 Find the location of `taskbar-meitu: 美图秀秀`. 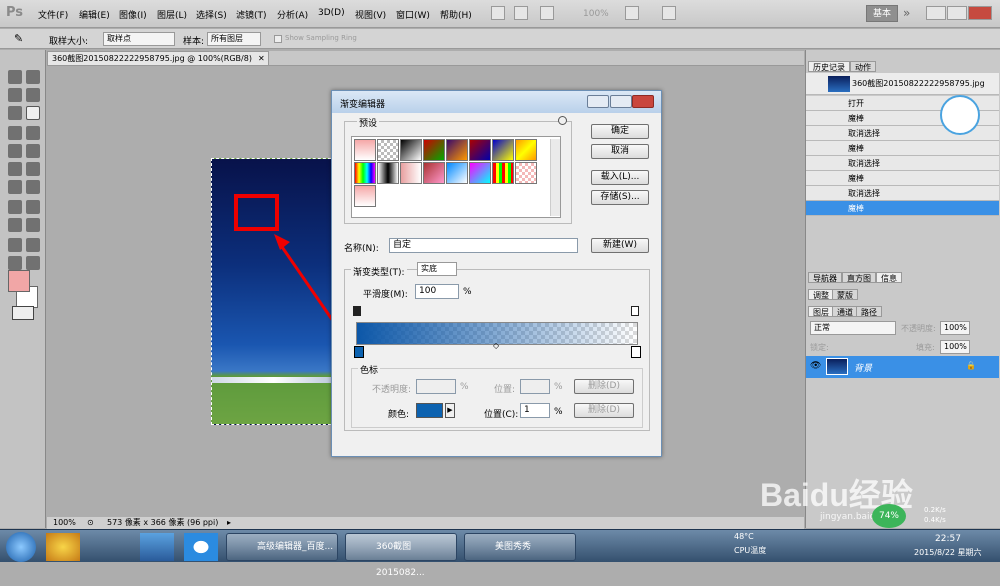

taskbar-meitu: 美图秀秀 is located at coordinates (520, 547).